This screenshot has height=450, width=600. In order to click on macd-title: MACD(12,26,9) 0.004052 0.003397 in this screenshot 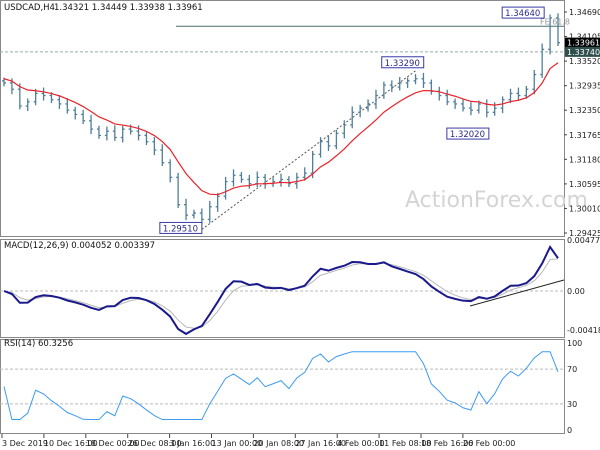, I will do `click(79, 246)`.